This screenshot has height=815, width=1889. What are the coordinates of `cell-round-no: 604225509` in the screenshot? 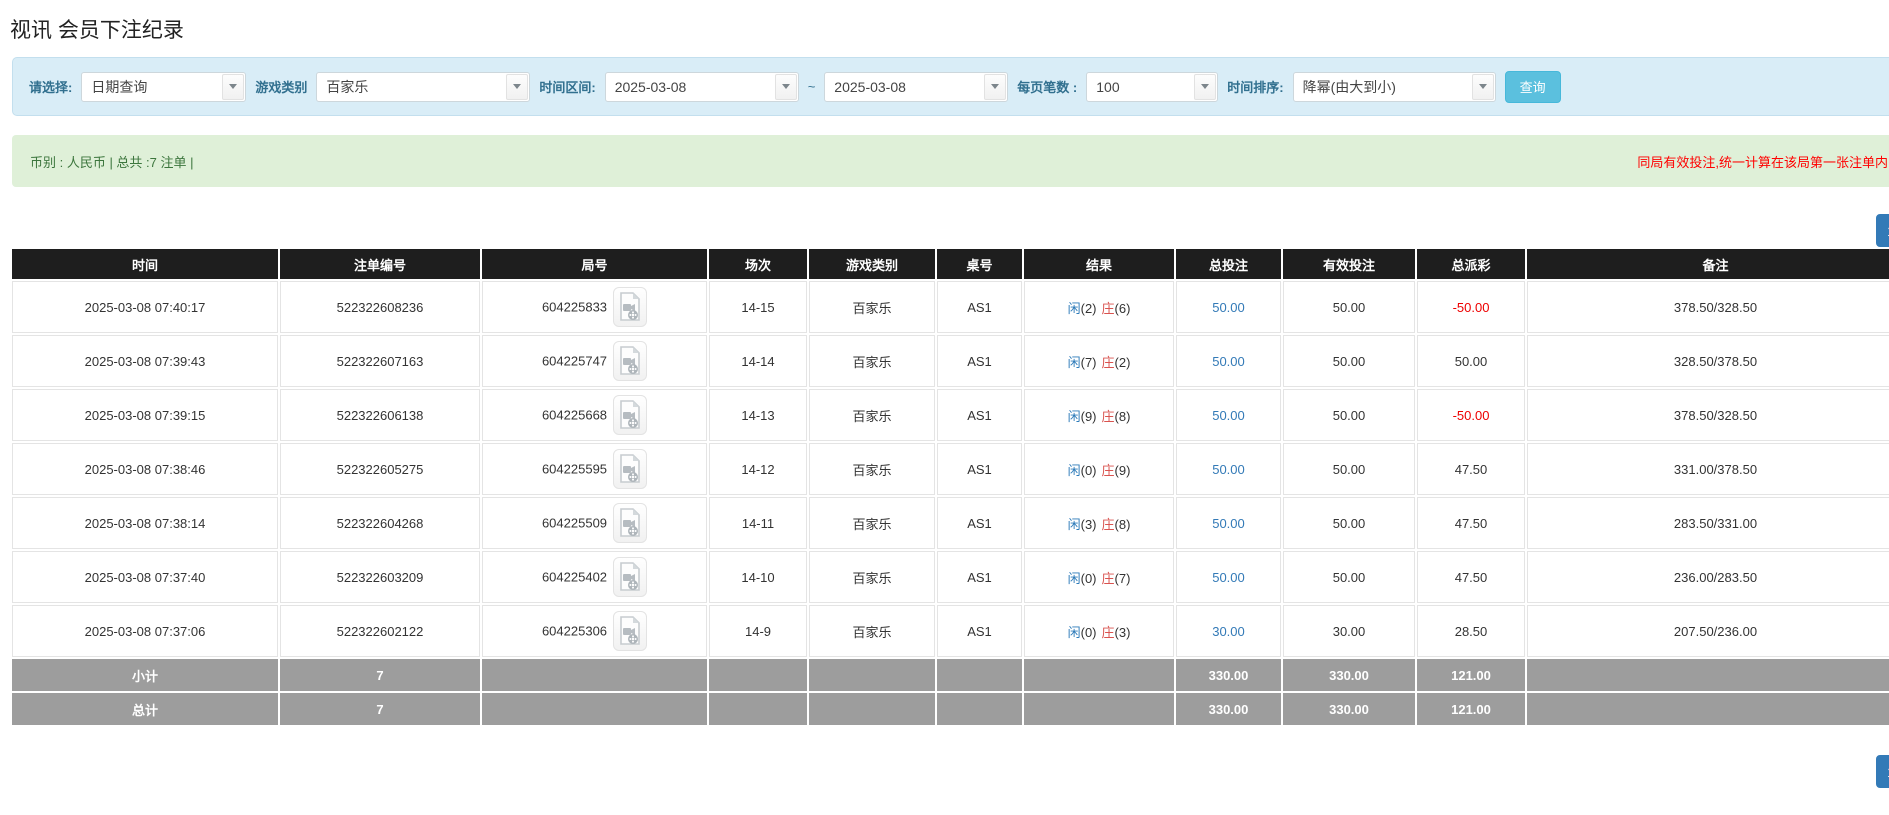 It's located at (594, 523).